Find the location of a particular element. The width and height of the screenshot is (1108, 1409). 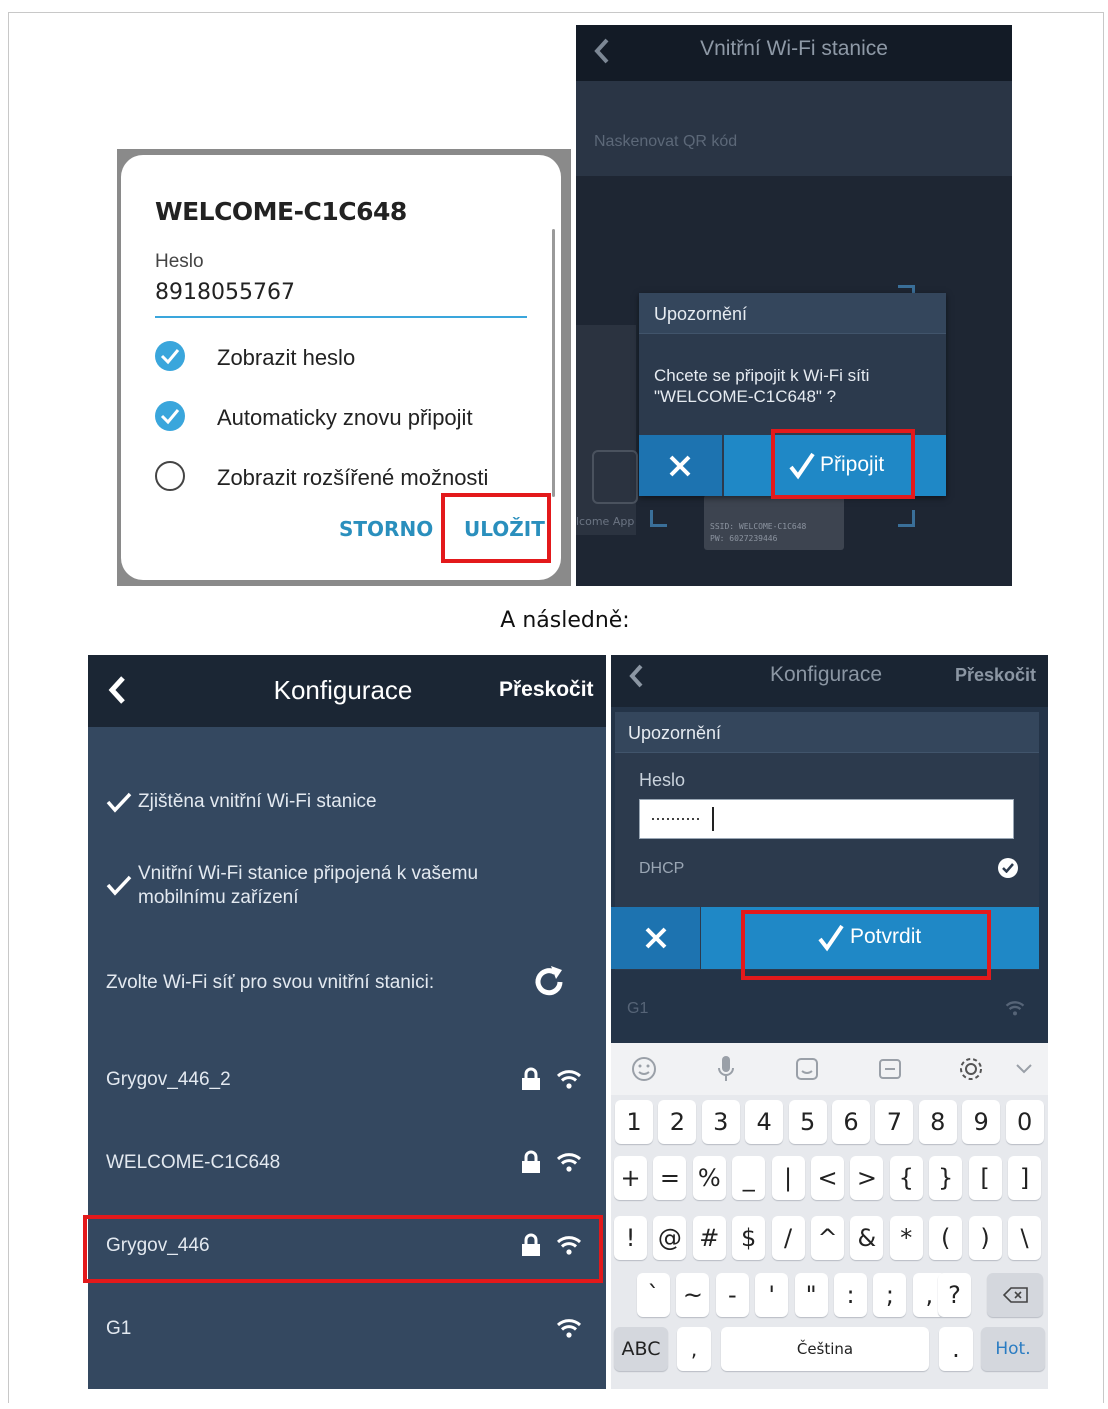

status-line: Vnitřní Wi-Fi stanice připojená k vašemu is located at coordinates (308, 873).